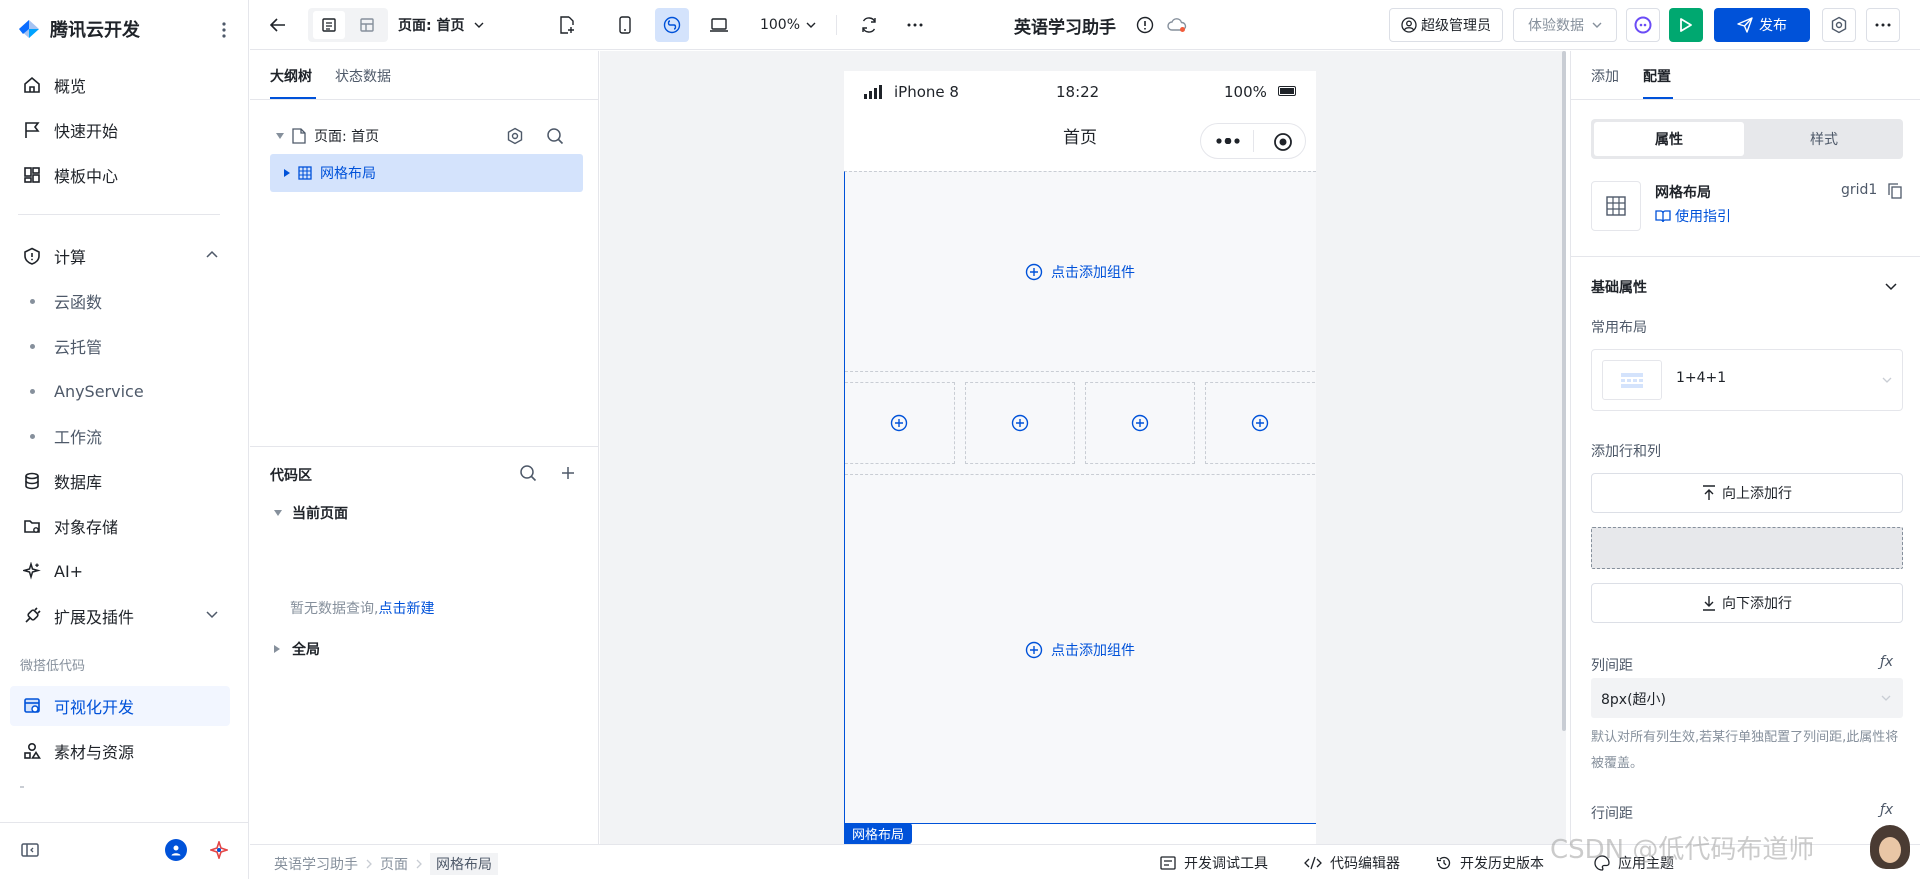 Image resolution: width=1920 pixels, height=879 pixels. Describe the element at coordinates (120, 256) in the screenshot. I see `sidebar-item-compute: 计算` at that location.